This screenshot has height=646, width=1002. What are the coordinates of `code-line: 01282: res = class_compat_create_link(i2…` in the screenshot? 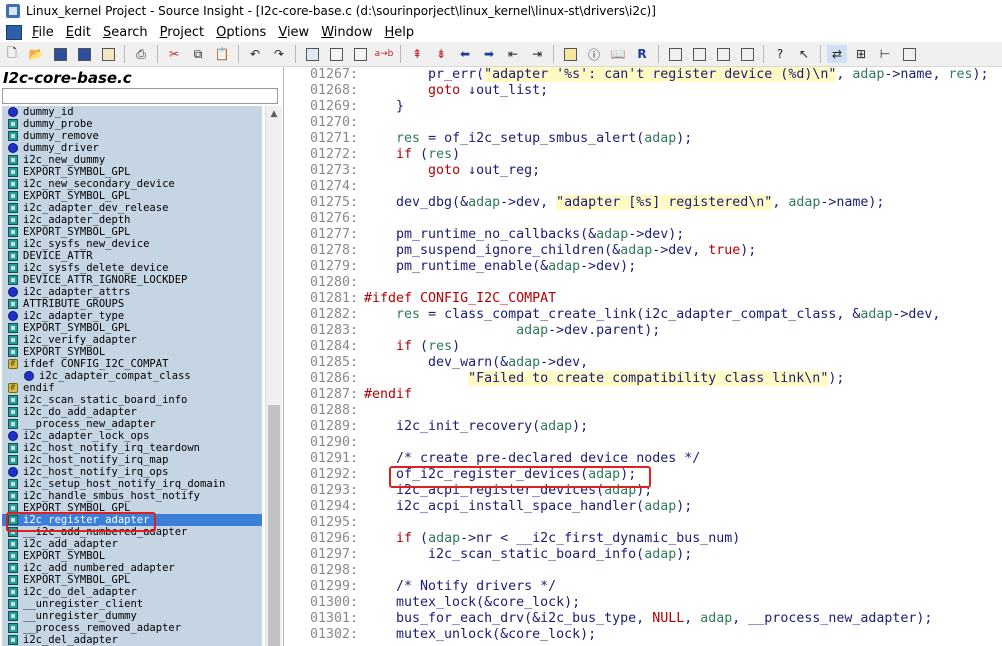 It's located at (612, 315).